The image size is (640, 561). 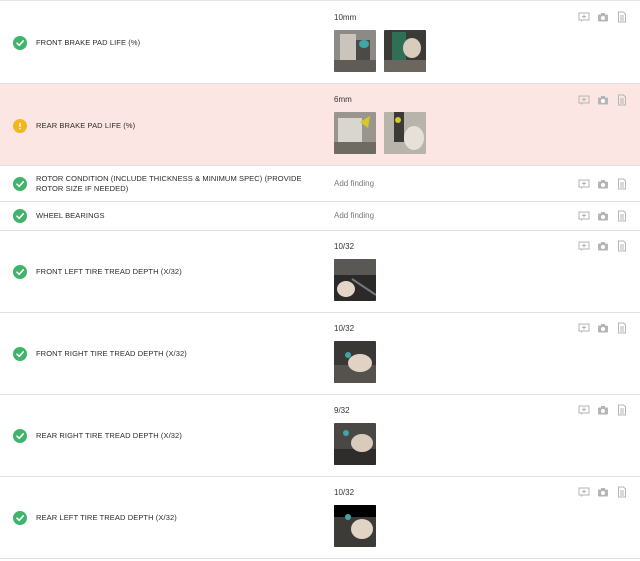 What do you see at coordinates (86, 125) in the screenshot?
I see `item-label: REAR BRAKE PAD LIFE (%)` at bounding box center [86, 125].